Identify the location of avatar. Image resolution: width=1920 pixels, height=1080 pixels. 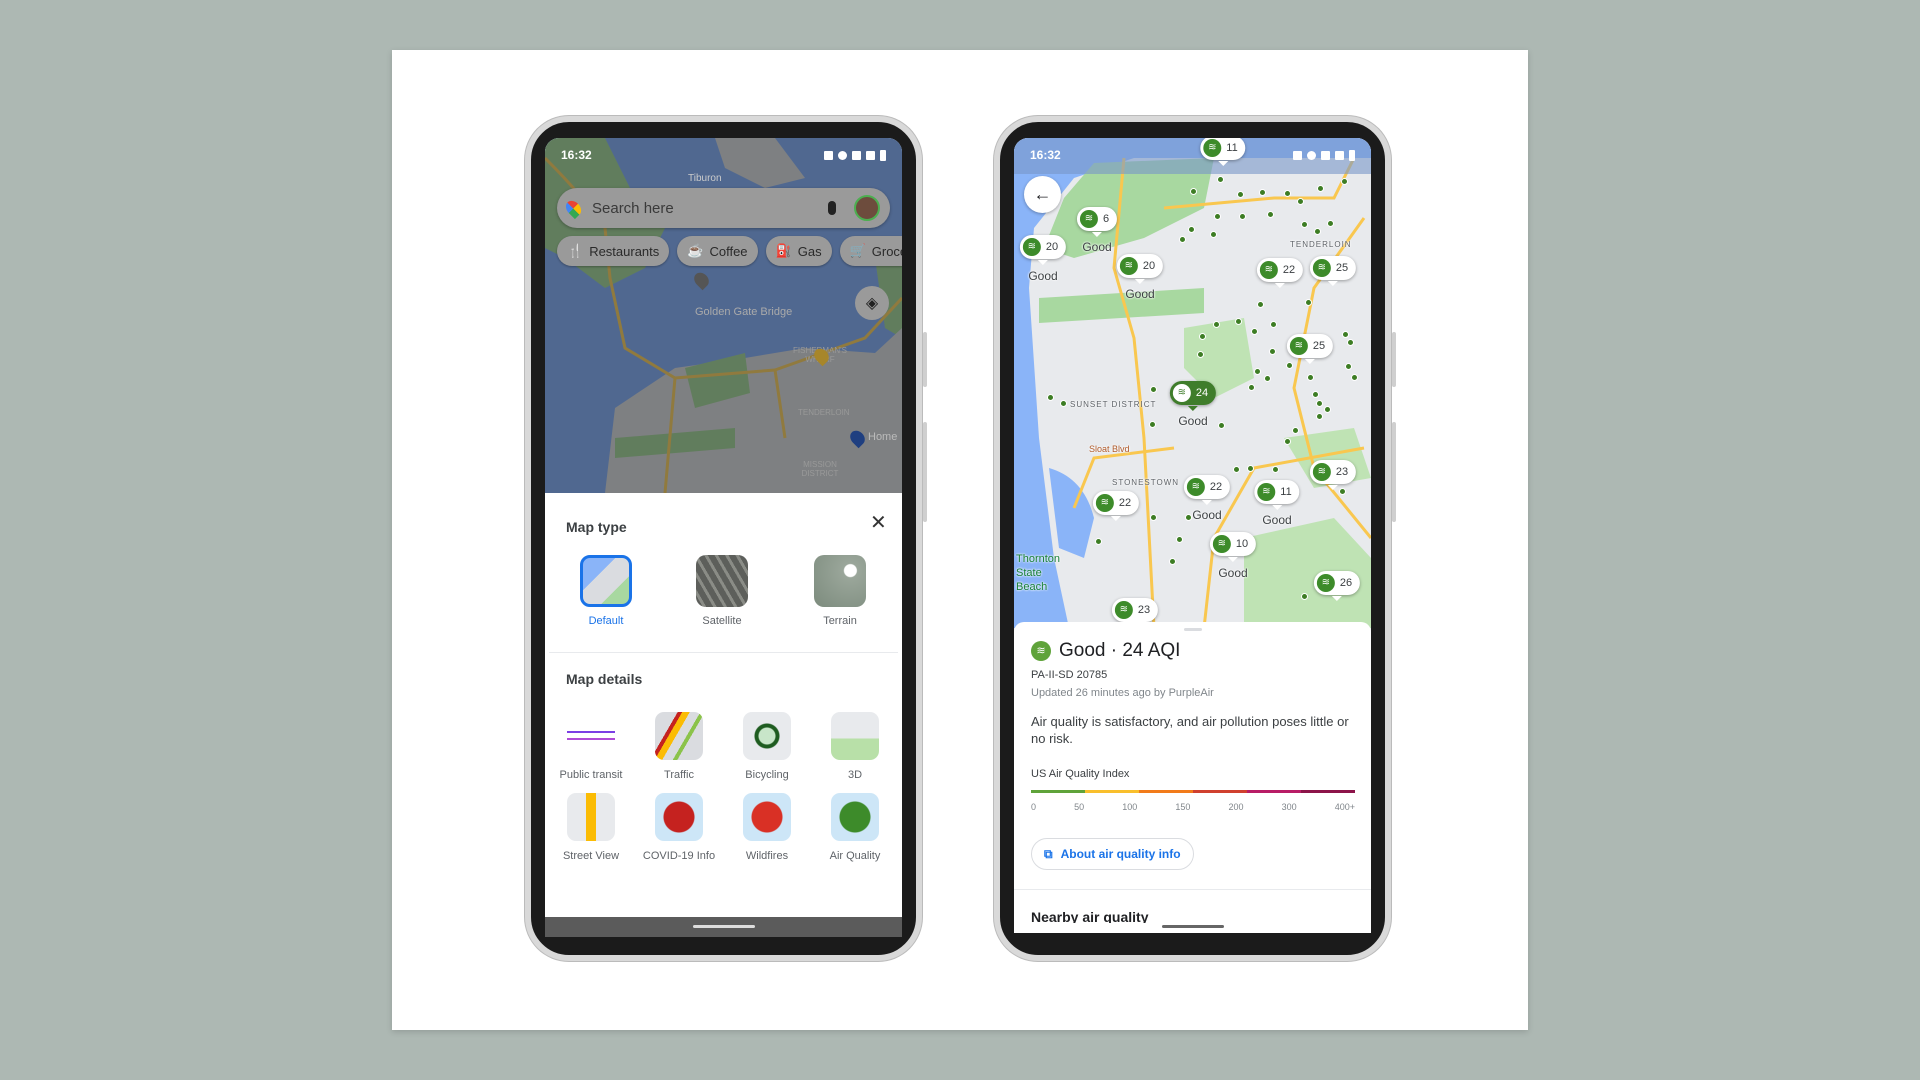
(867, 208).